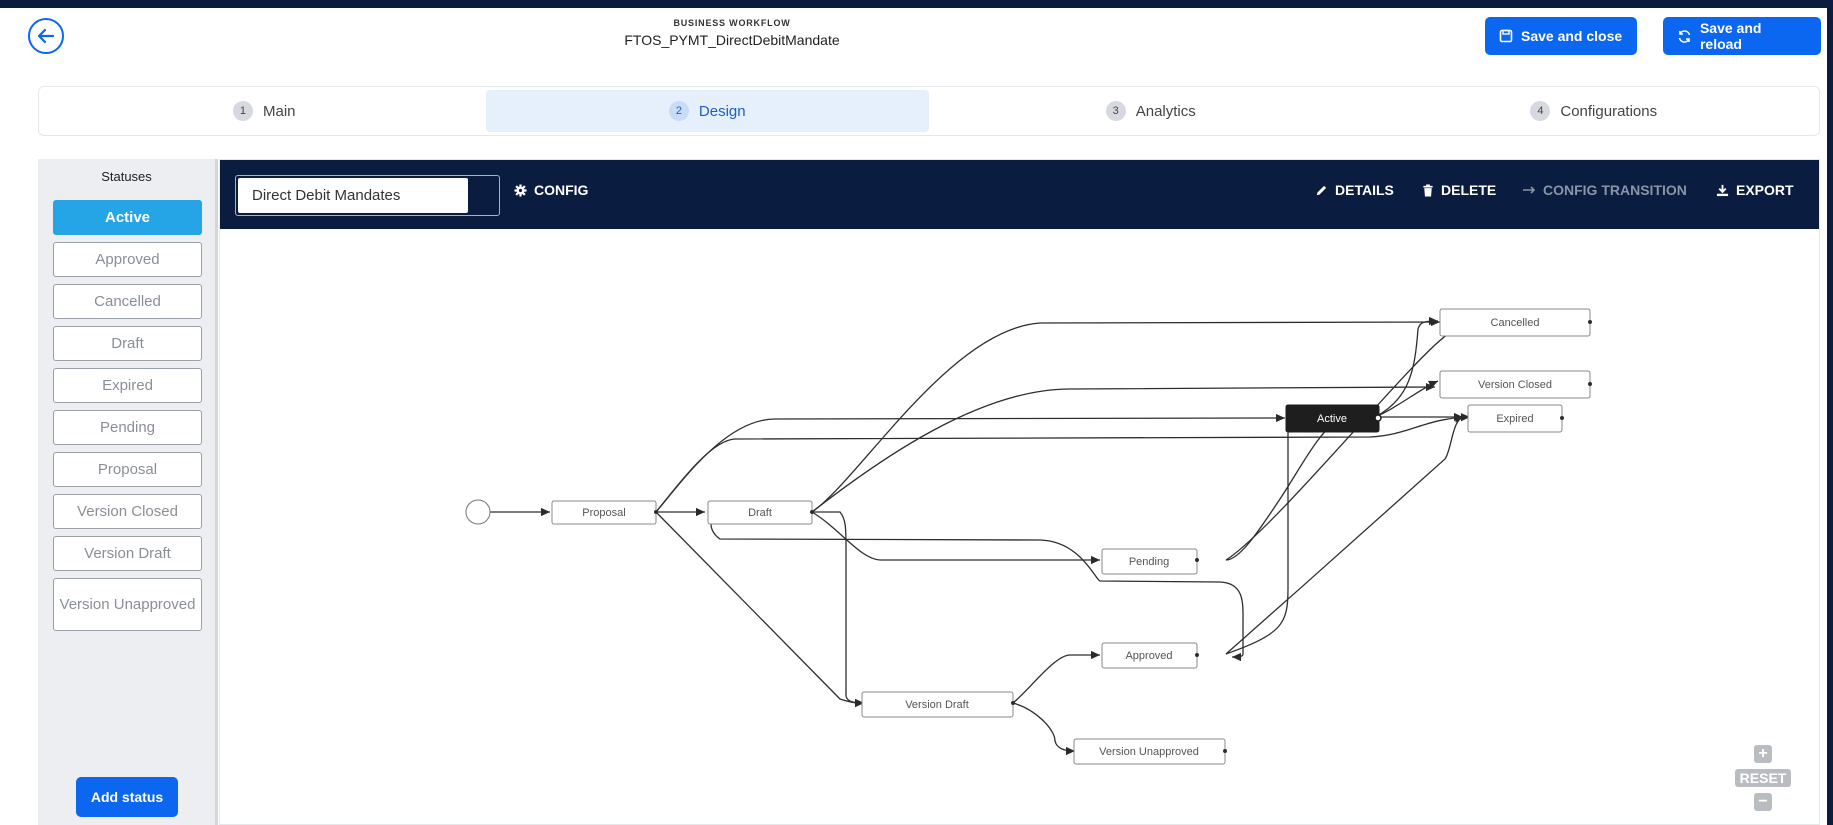 Image resolution: width=1833 pixels, height=825 pixels. I want to click on tab-number: 4, so click(1540, 111).